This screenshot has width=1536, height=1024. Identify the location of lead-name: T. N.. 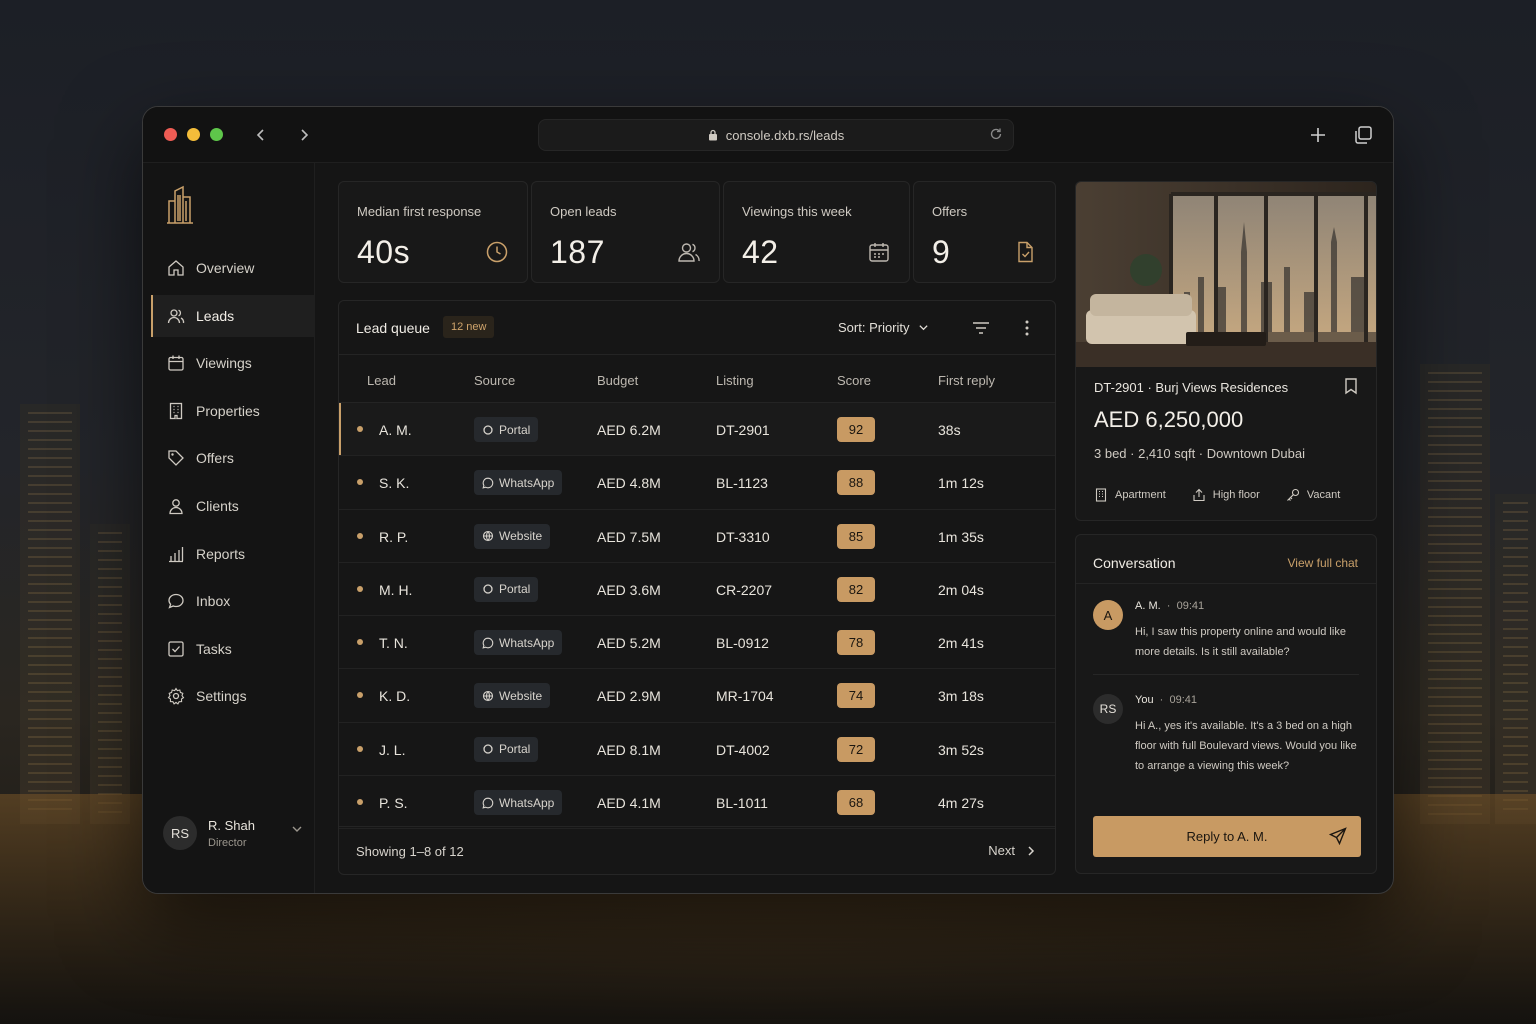
(393, 643).